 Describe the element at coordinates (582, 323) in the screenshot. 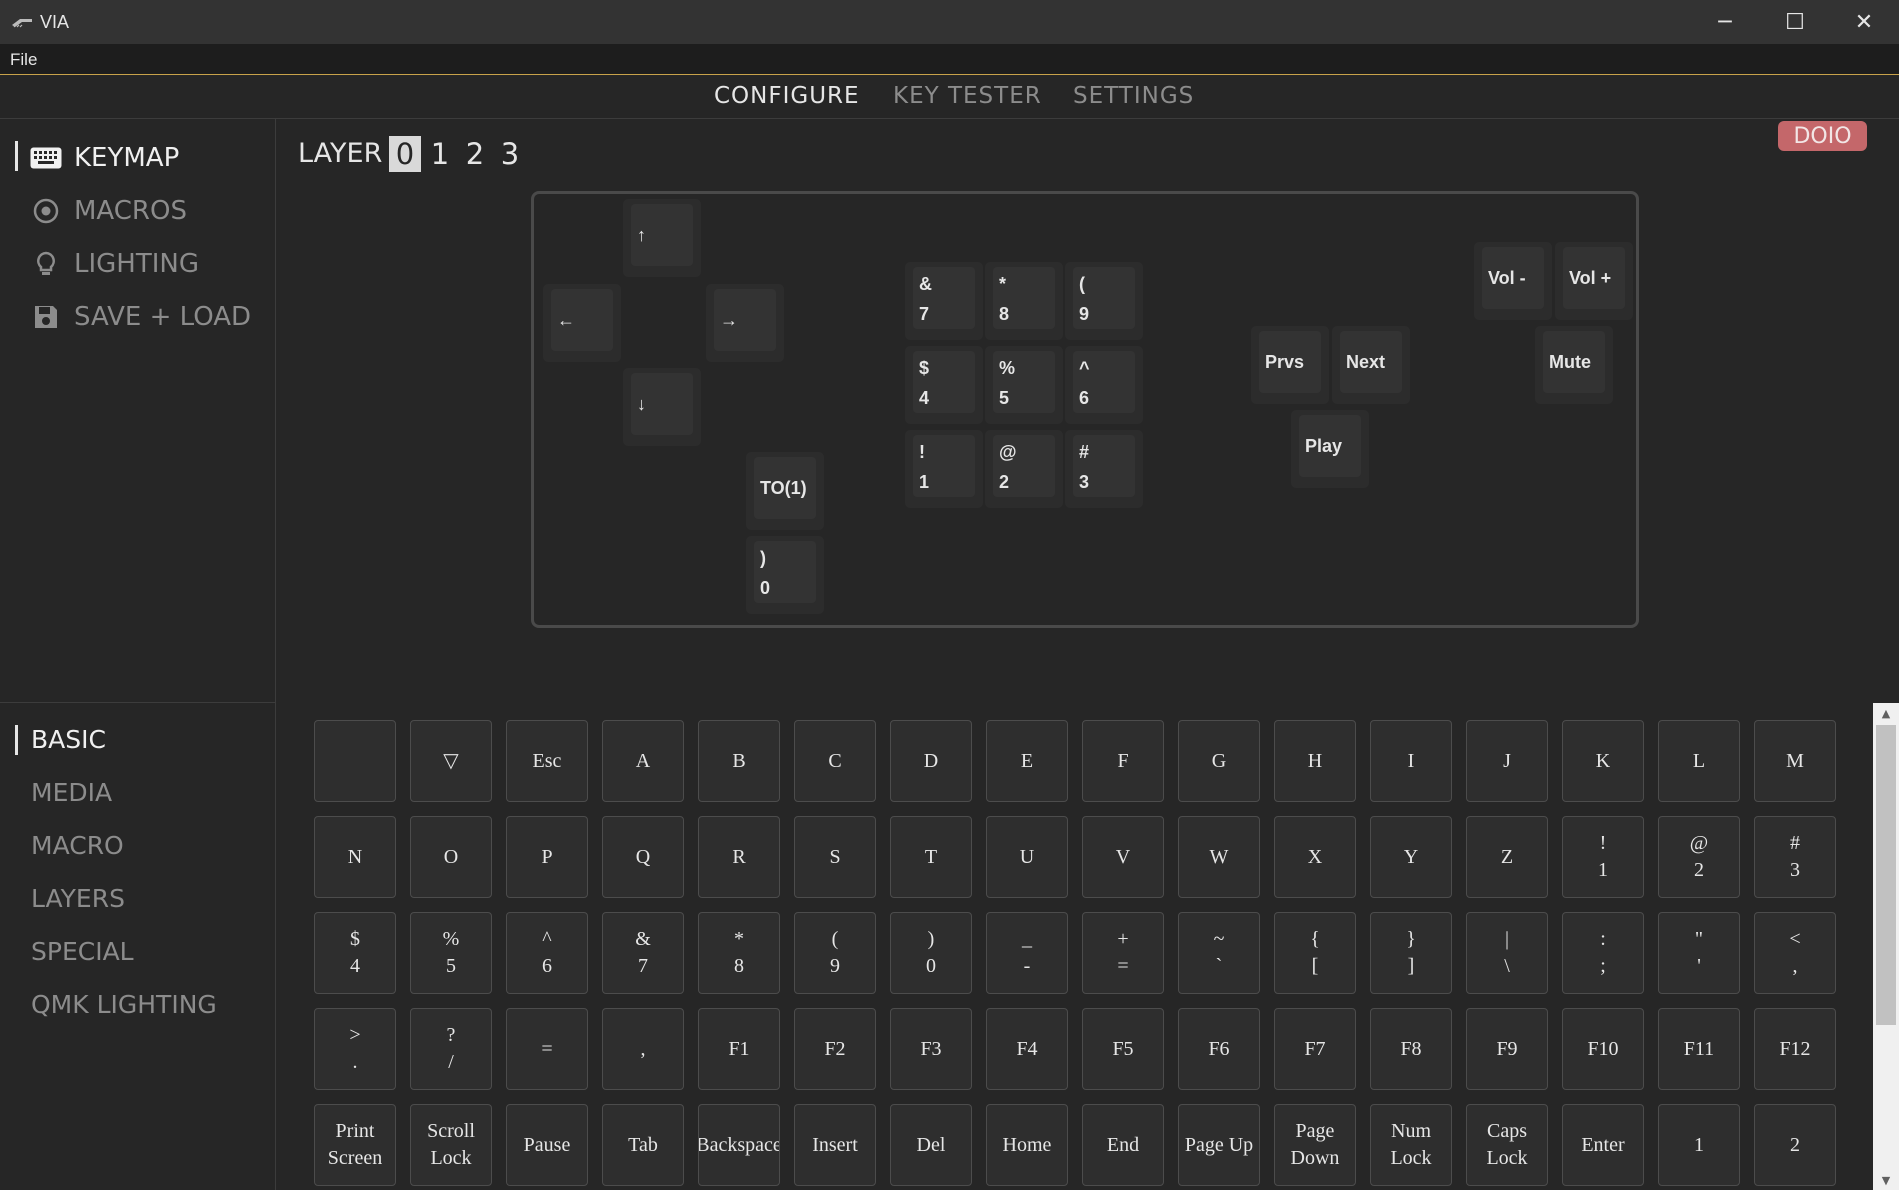

I see `keyboard-key: ←` at that location.